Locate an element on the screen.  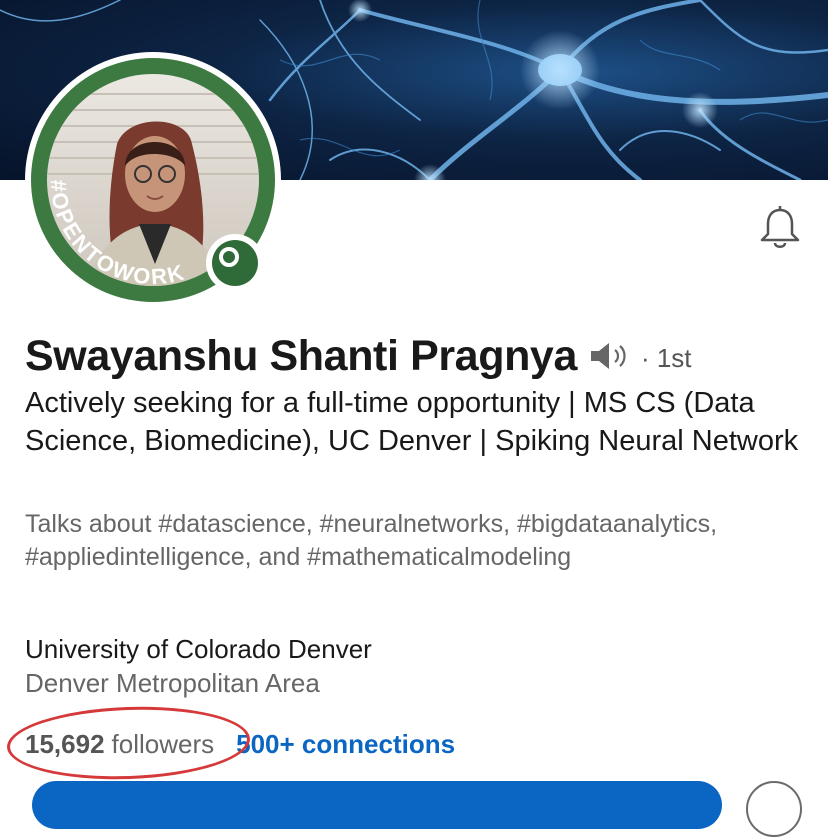
annotation-circle is located at coordinates (128, 743).